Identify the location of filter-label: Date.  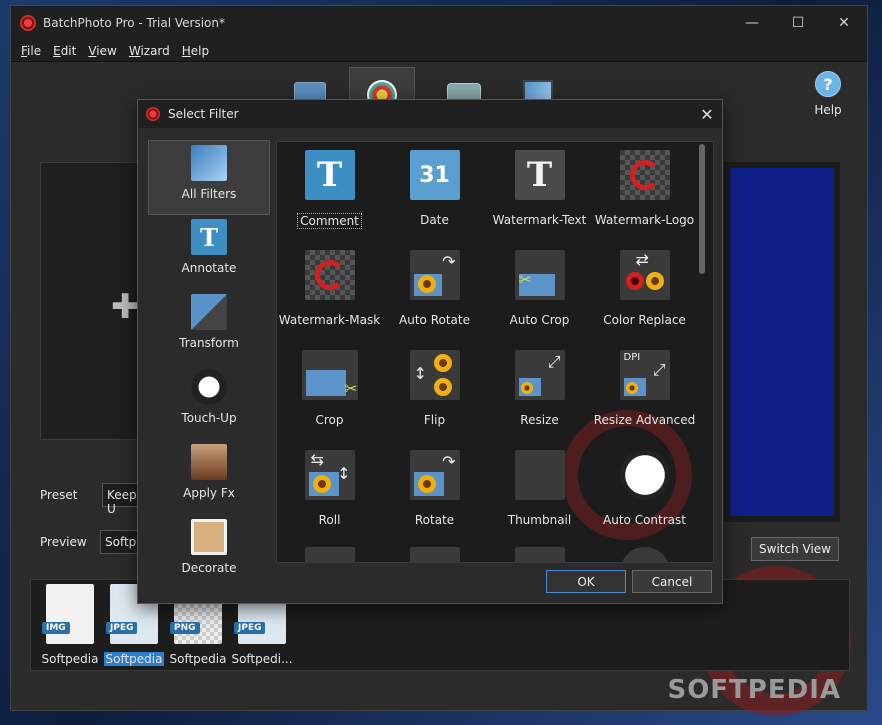
(434, 220).